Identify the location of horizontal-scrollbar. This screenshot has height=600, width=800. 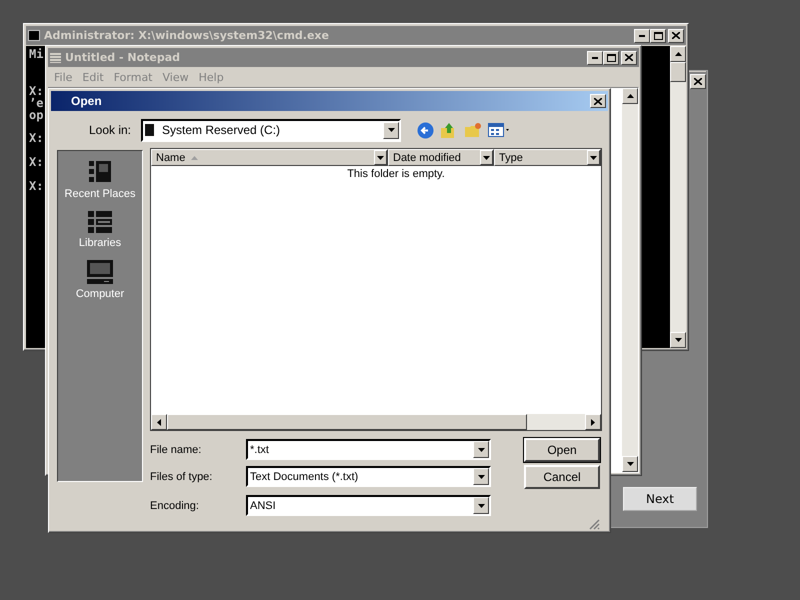
(376, 422).